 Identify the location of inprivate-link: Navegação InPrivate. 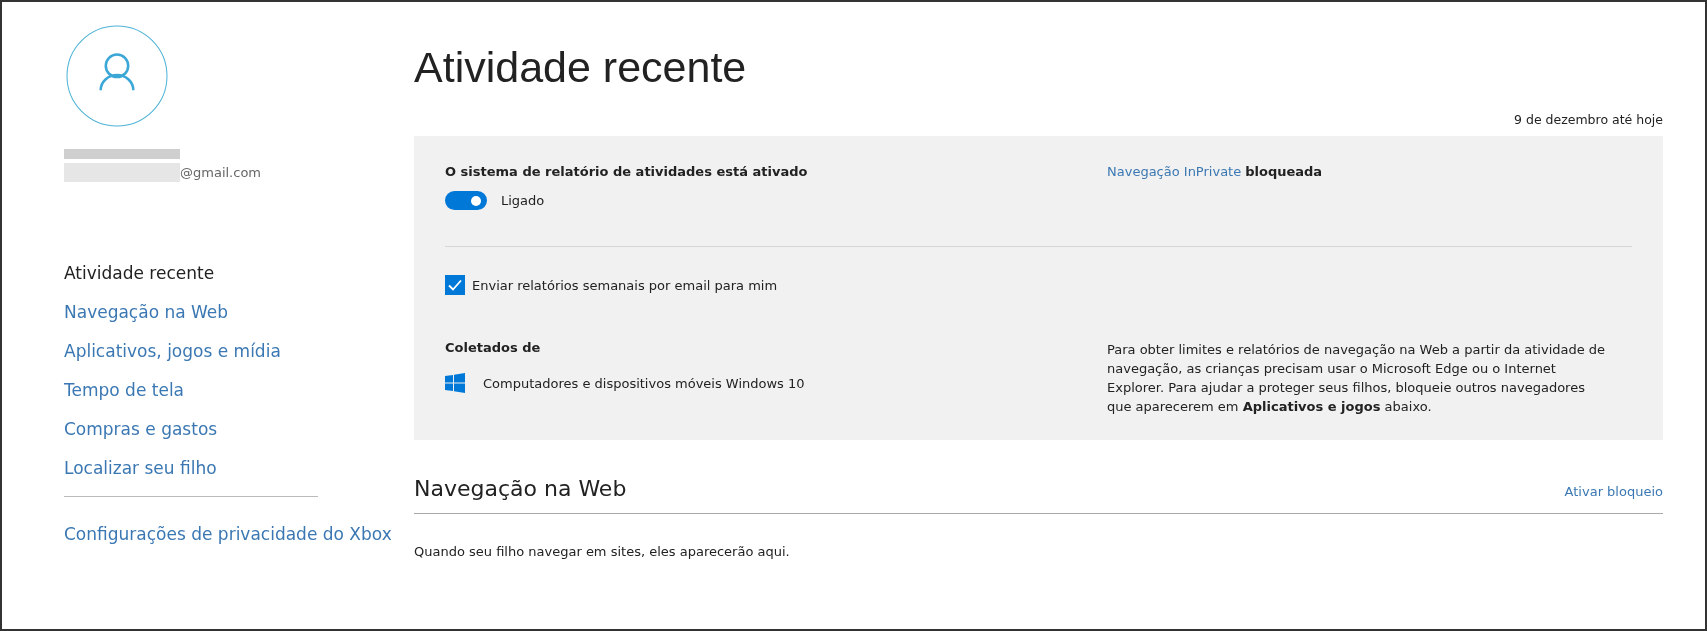
(1174, 171).